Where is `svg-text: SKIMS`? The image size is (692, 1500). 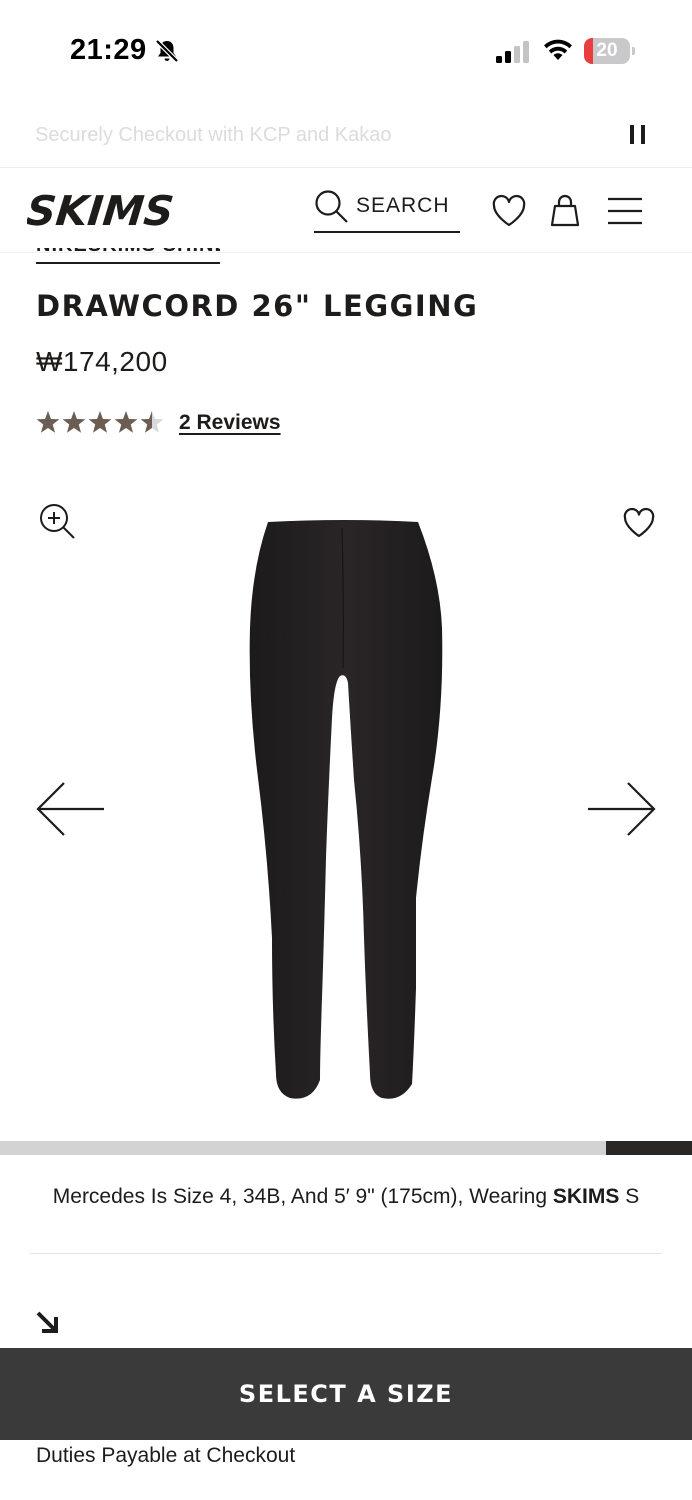 svg-text: SKIMS is located at coordinates (101, 210).